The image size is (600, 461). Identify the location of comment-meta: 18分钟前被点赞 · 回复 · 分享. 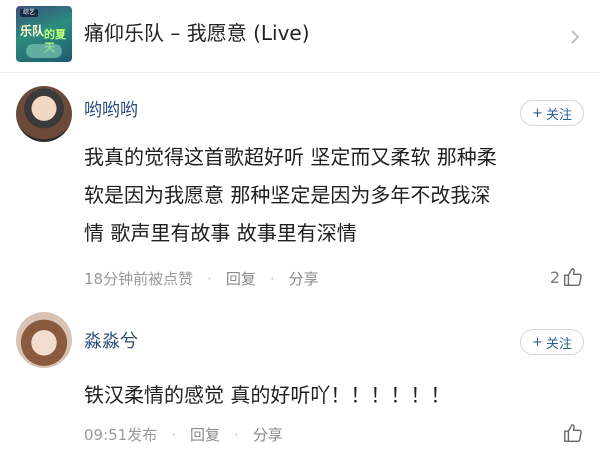
(201, 279).